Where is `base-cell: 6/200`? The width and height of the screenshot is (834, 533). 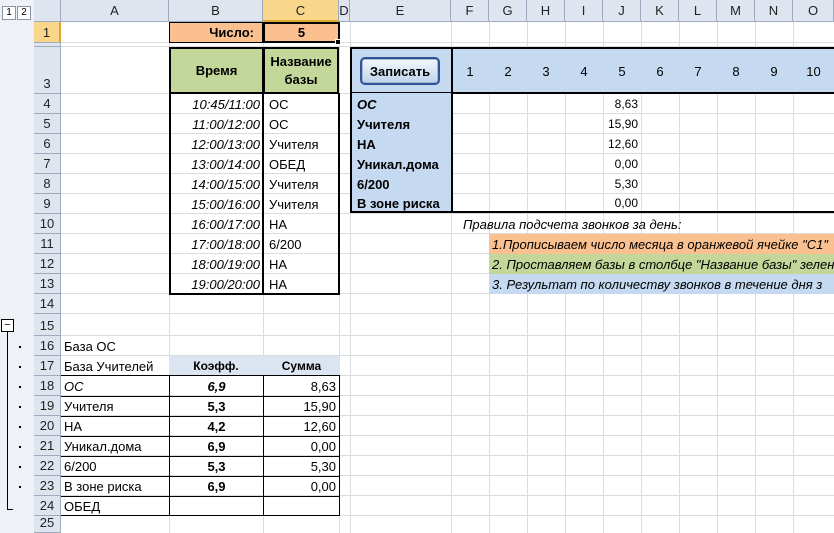
base-cell: 6/200 is located at coordinates (302, 244).